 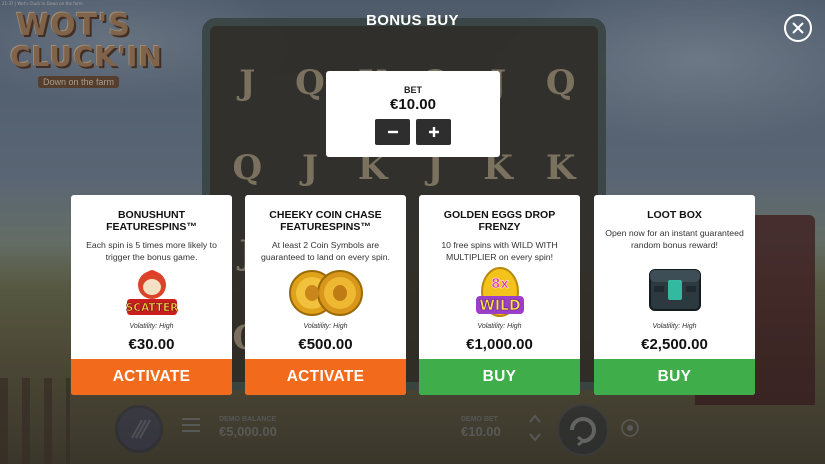 I want to click on decrease-bet-button, so click(x=392, y=132).